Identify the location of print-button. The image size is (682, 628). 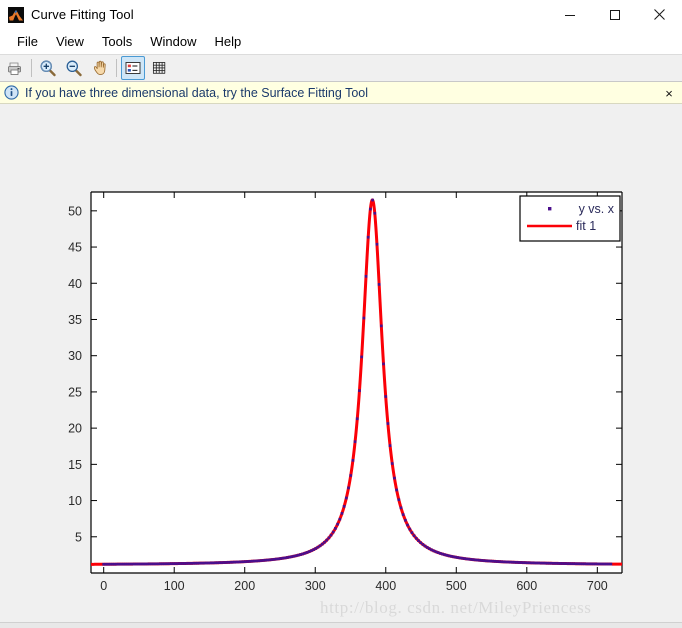
(15, 68).